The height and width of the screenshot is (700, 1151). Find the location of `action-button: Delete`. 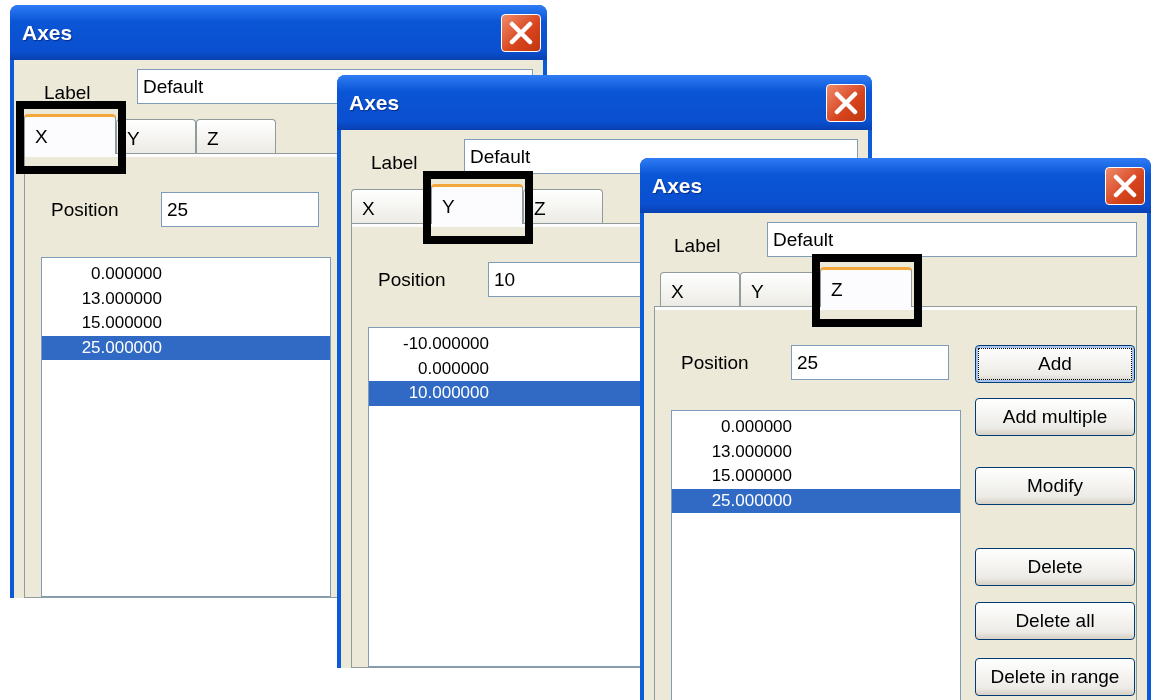

action-button: Delete is located at coordinates (1055, 567).